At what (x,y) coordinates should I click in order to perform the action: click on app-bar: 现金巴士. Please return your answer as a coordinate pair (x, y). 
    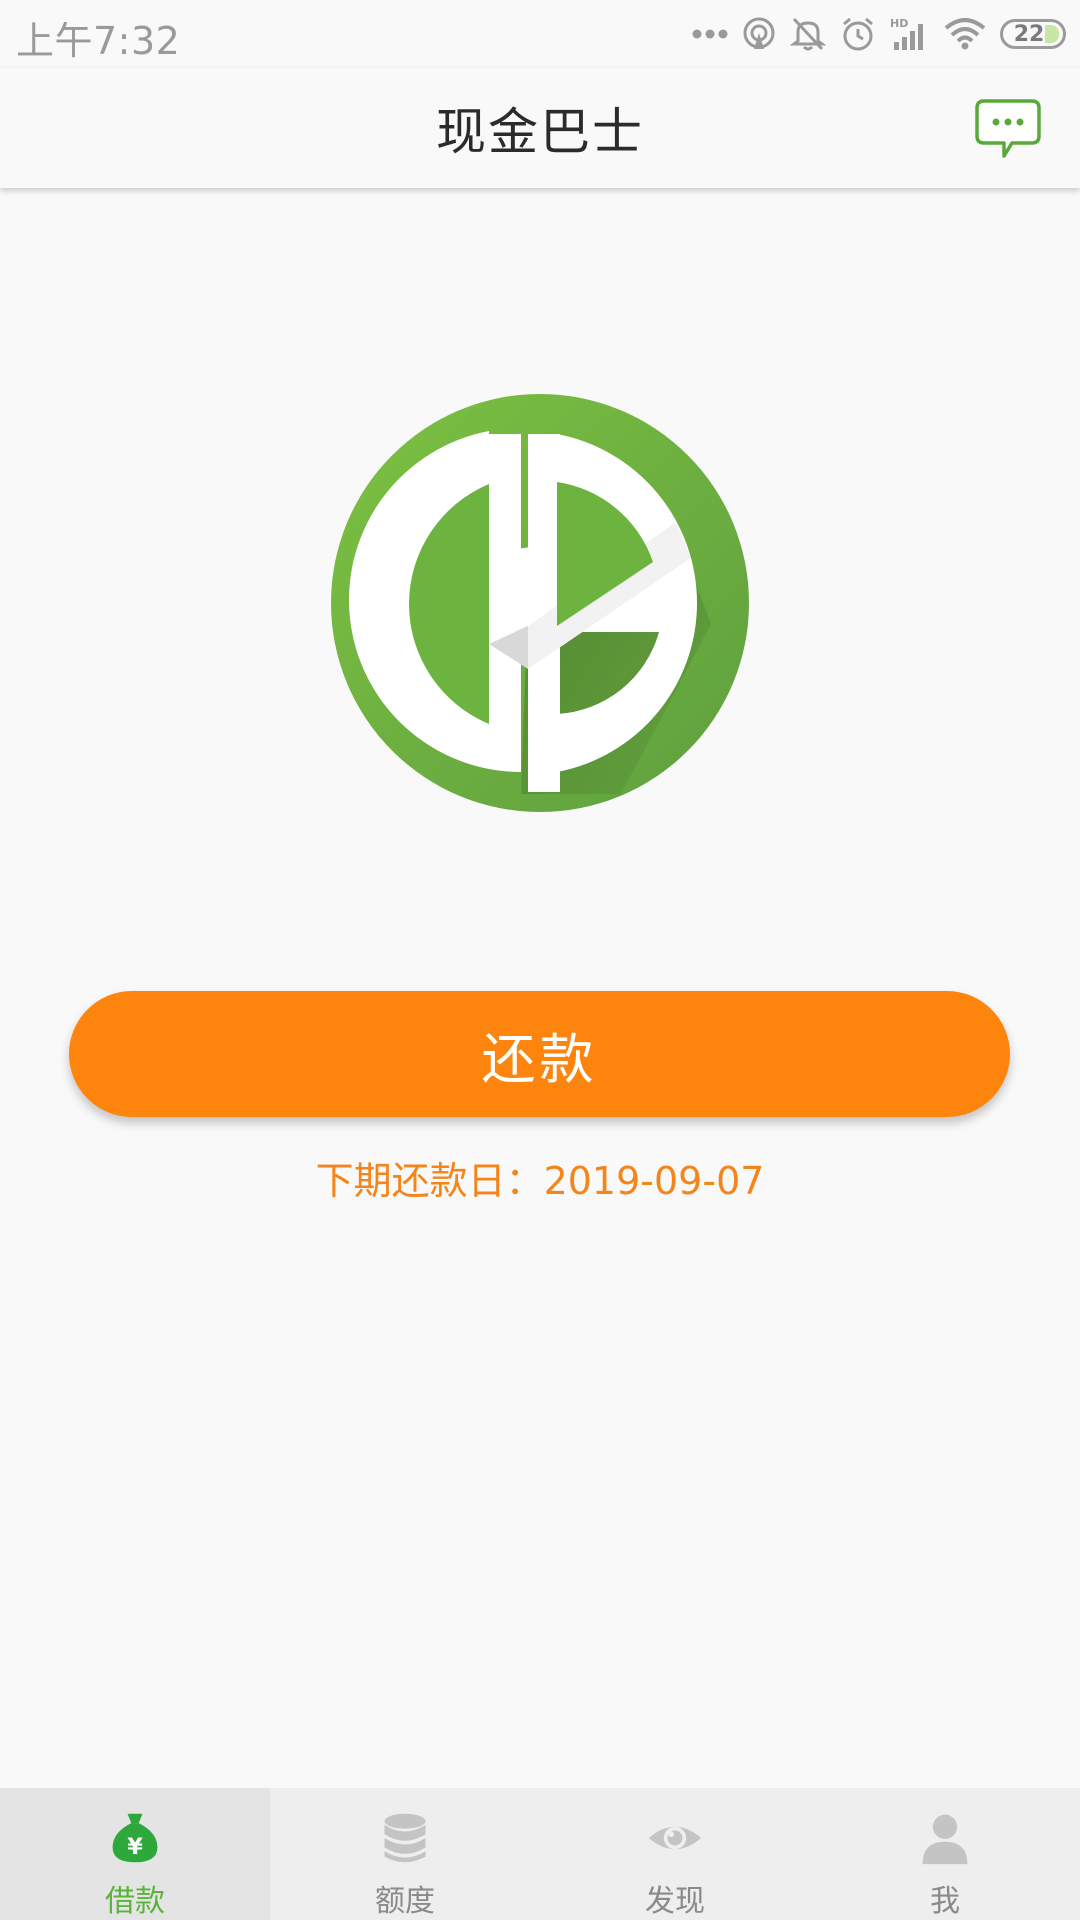
    Looking at the image, I should click on (540, 128).